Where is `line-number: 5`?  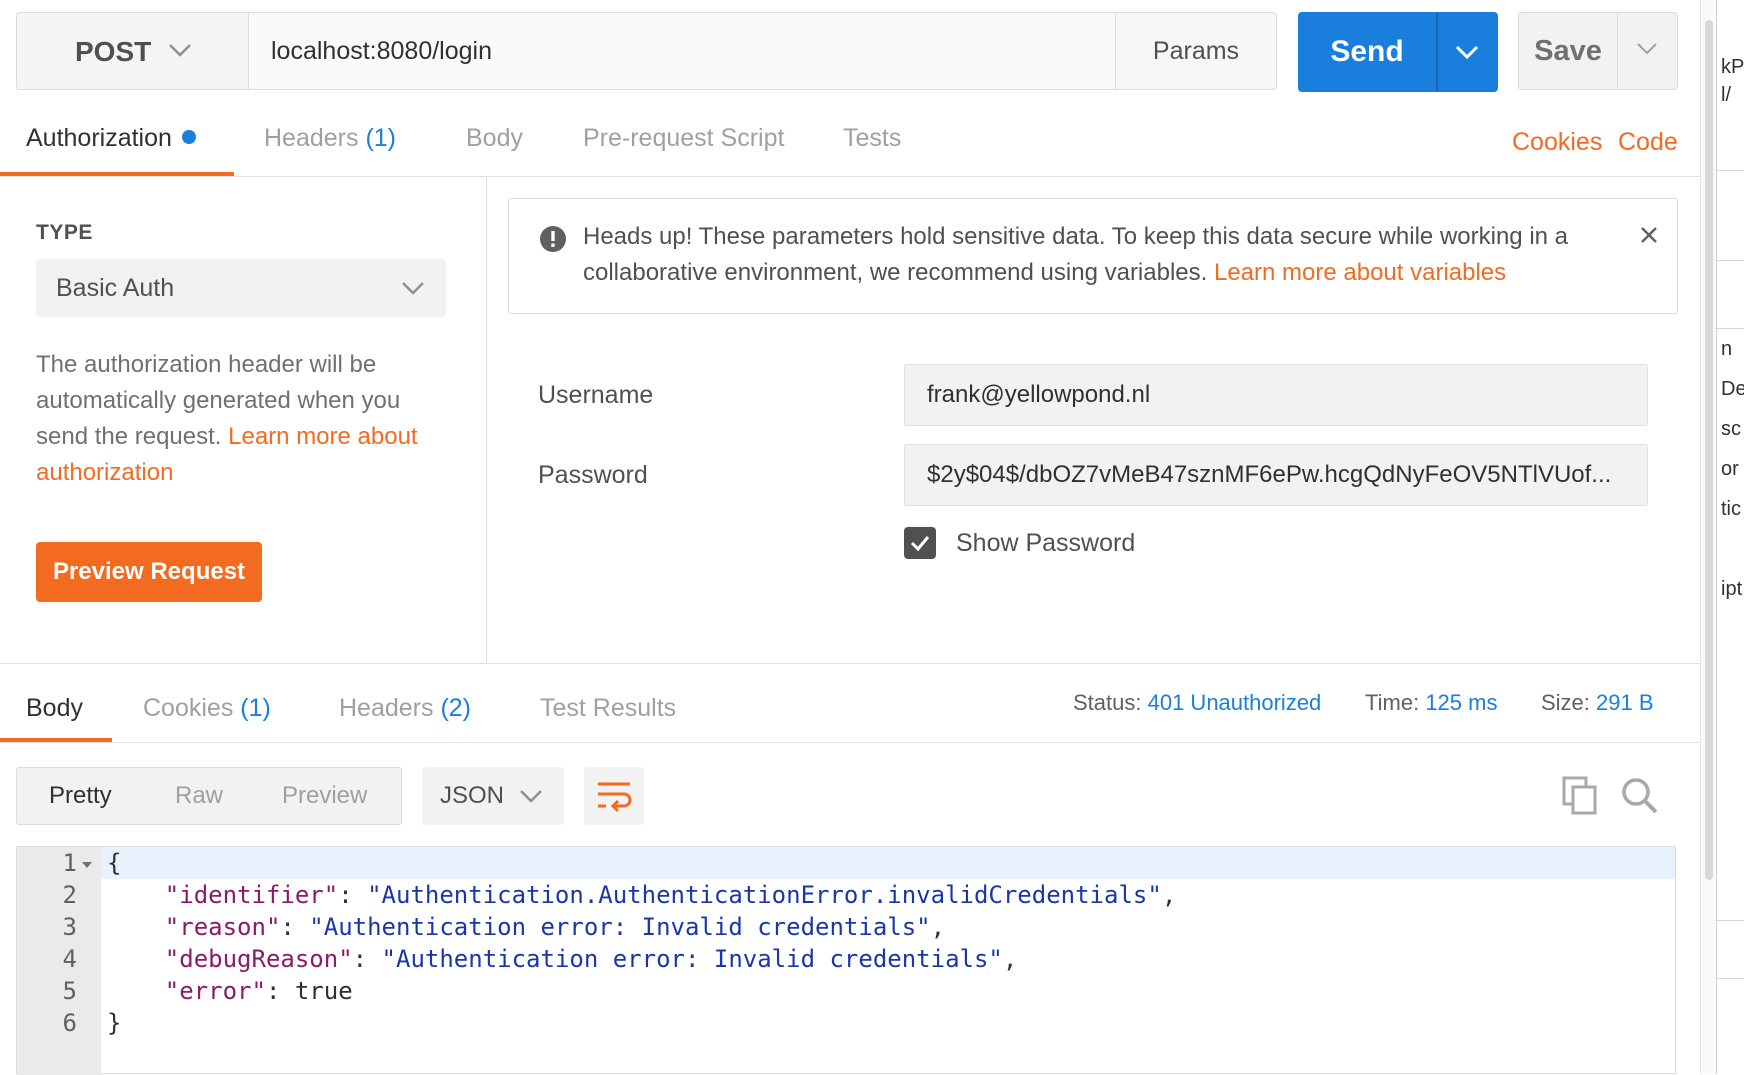
line-number: 5 is located at coordinates (69, 991).